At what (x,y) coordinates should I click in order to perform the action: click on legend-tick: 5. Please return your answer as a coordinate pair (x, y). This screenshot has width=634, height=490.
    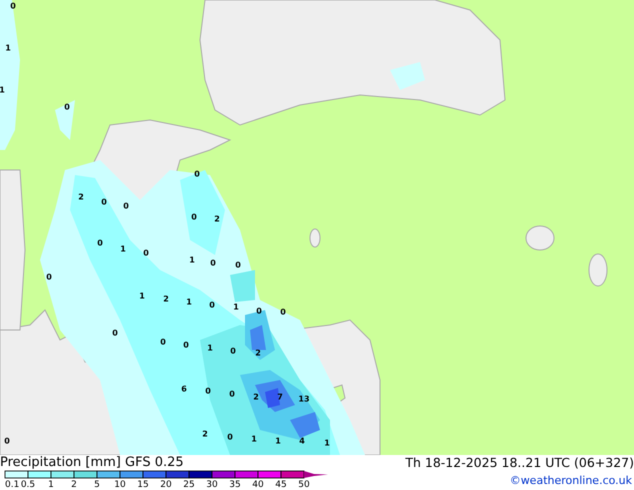
    Looking at the image, I should click on (97, 485).